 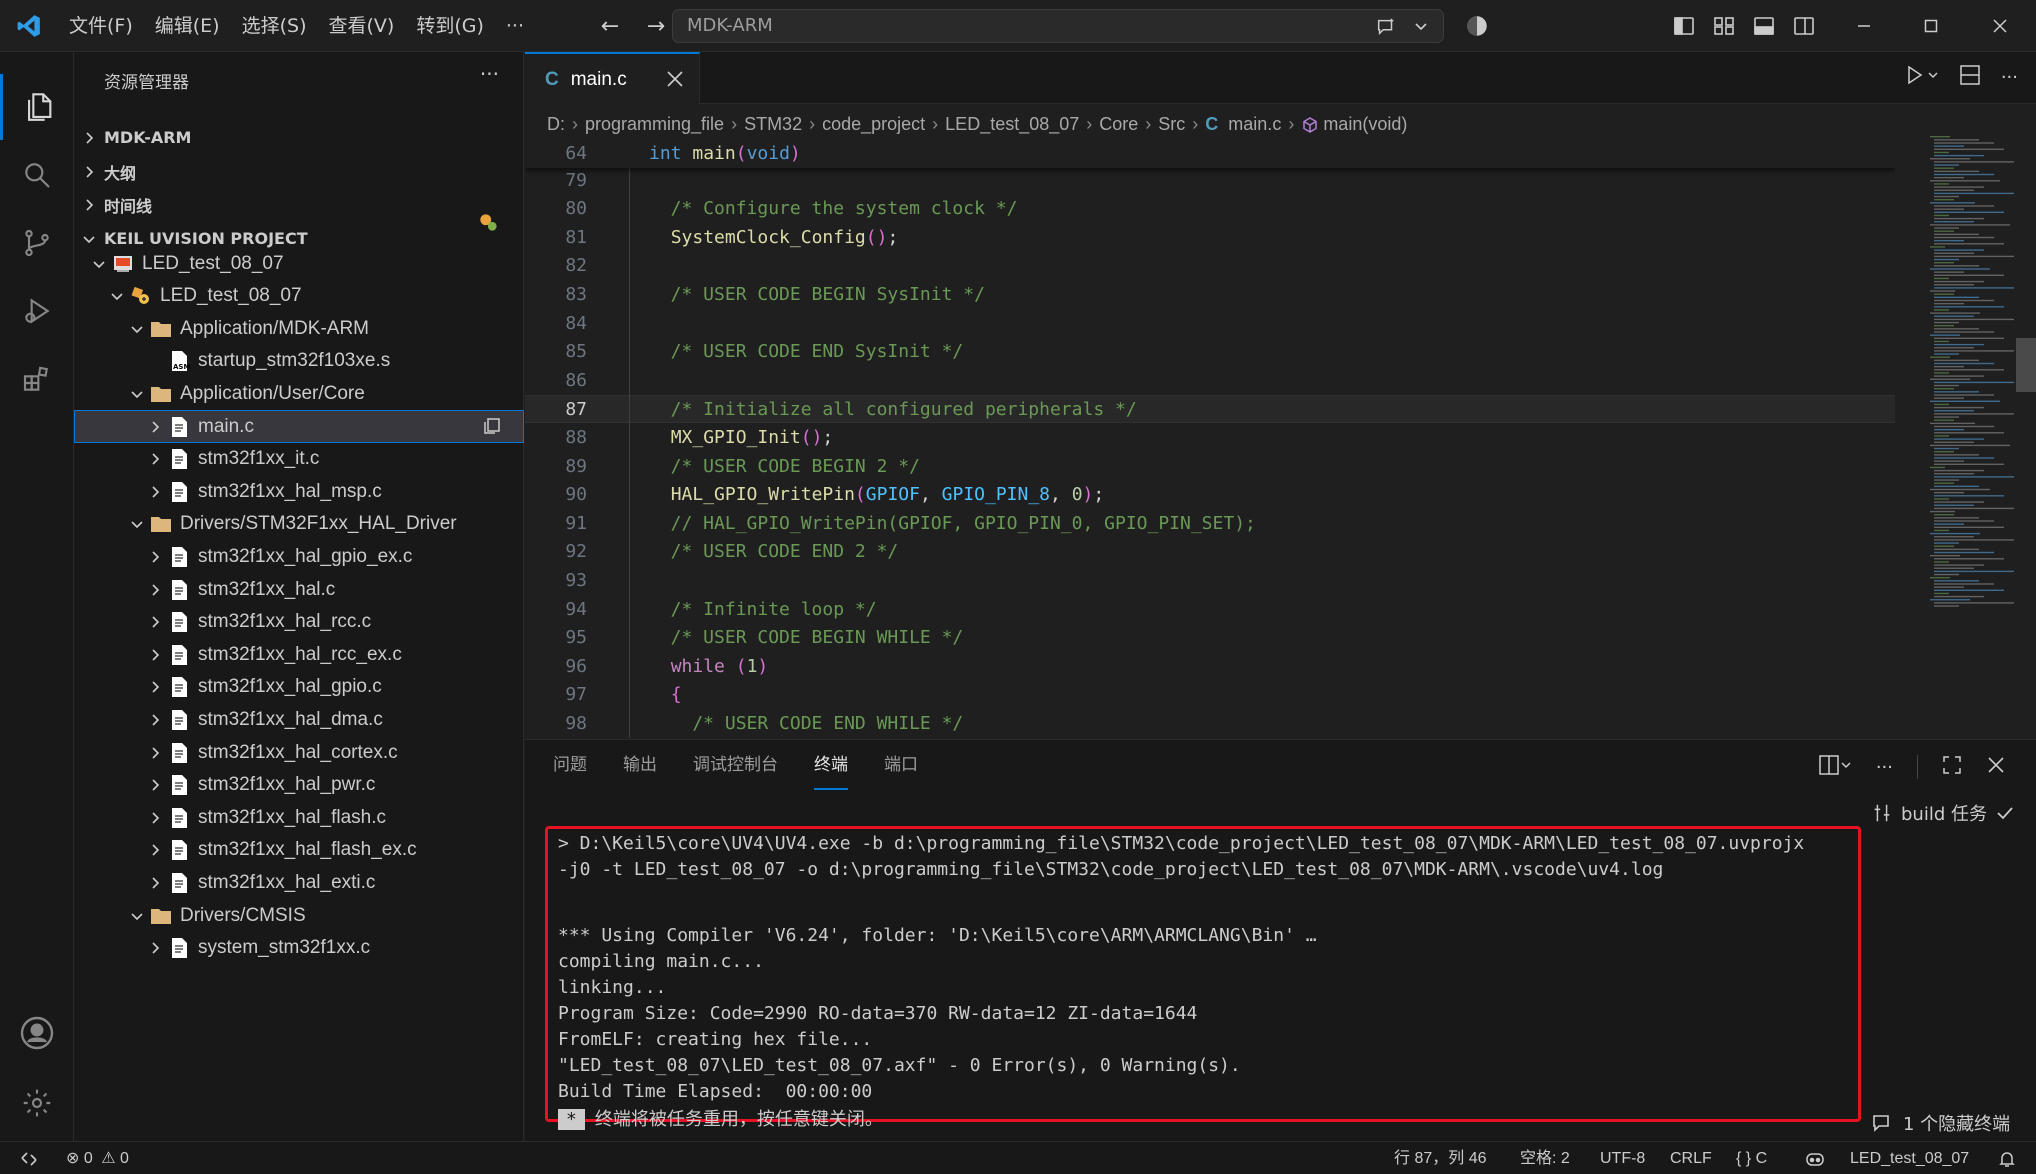 What do you see at coordinates (299, 171) in the screenshot?
I see `section-header-1: 大纲` at bounding box center [299, 171].